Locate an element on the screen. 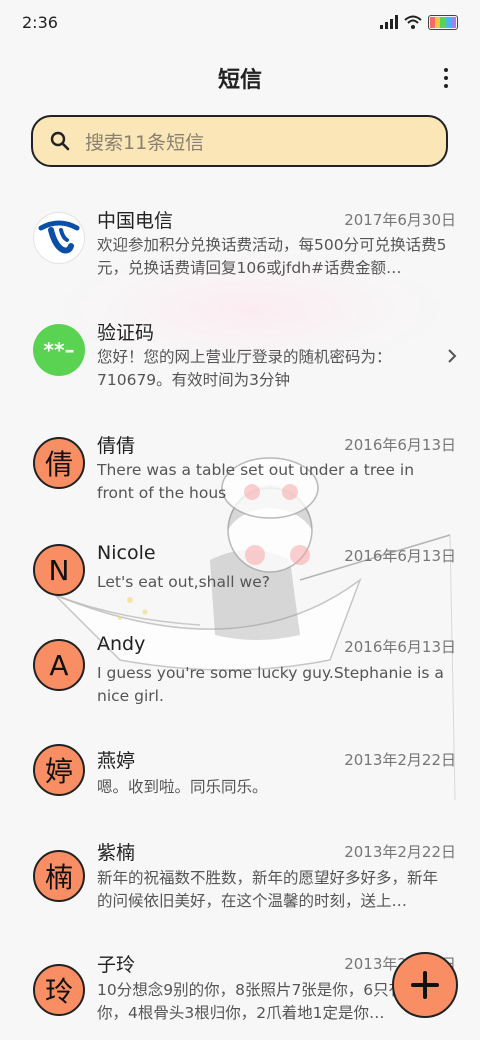 The image size is (480, 1040). message-date: 2017年6月30日 is located at coordinates (400, 220).